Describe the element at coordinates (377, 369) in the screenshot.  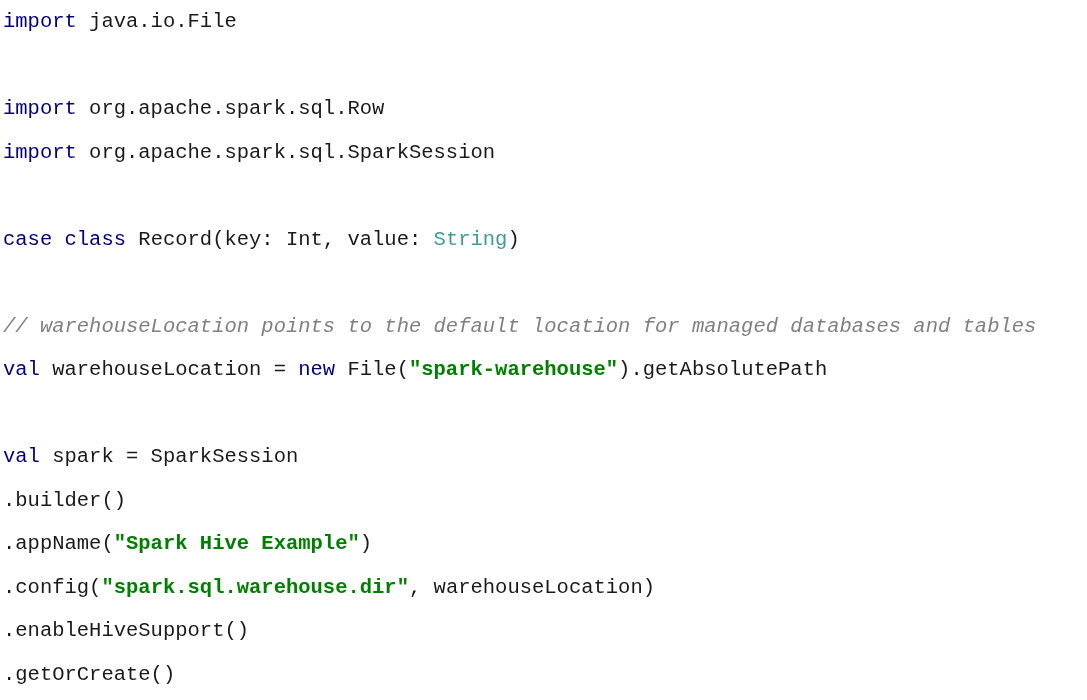
I see `code-text: File(` at that location.